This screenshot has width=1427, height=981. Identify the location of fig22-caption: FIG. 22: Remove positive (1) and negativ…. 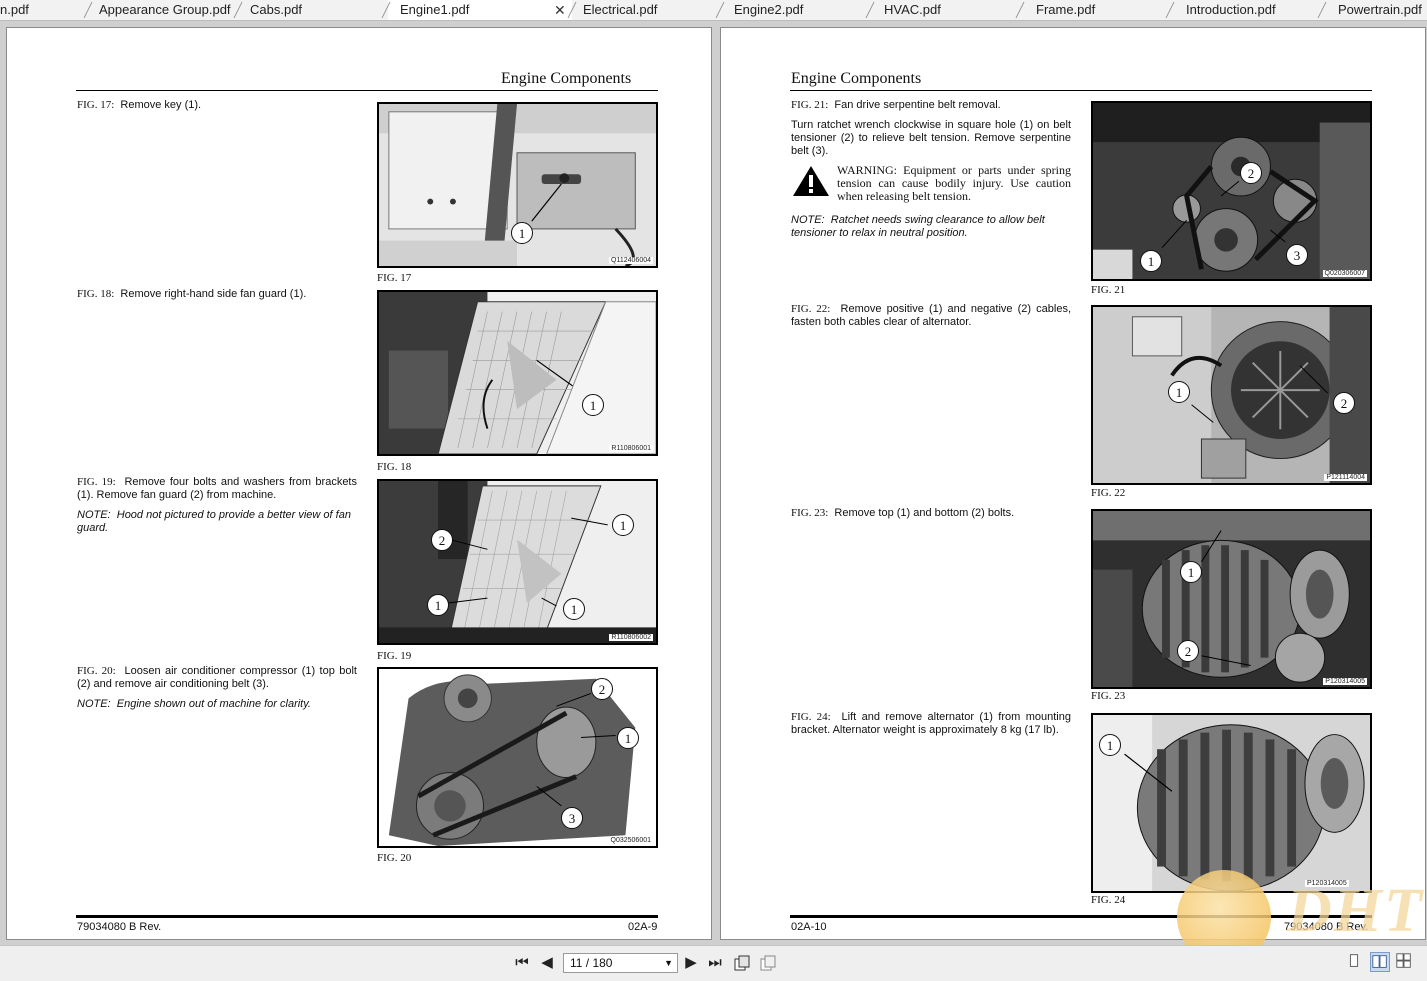
(931, 316).